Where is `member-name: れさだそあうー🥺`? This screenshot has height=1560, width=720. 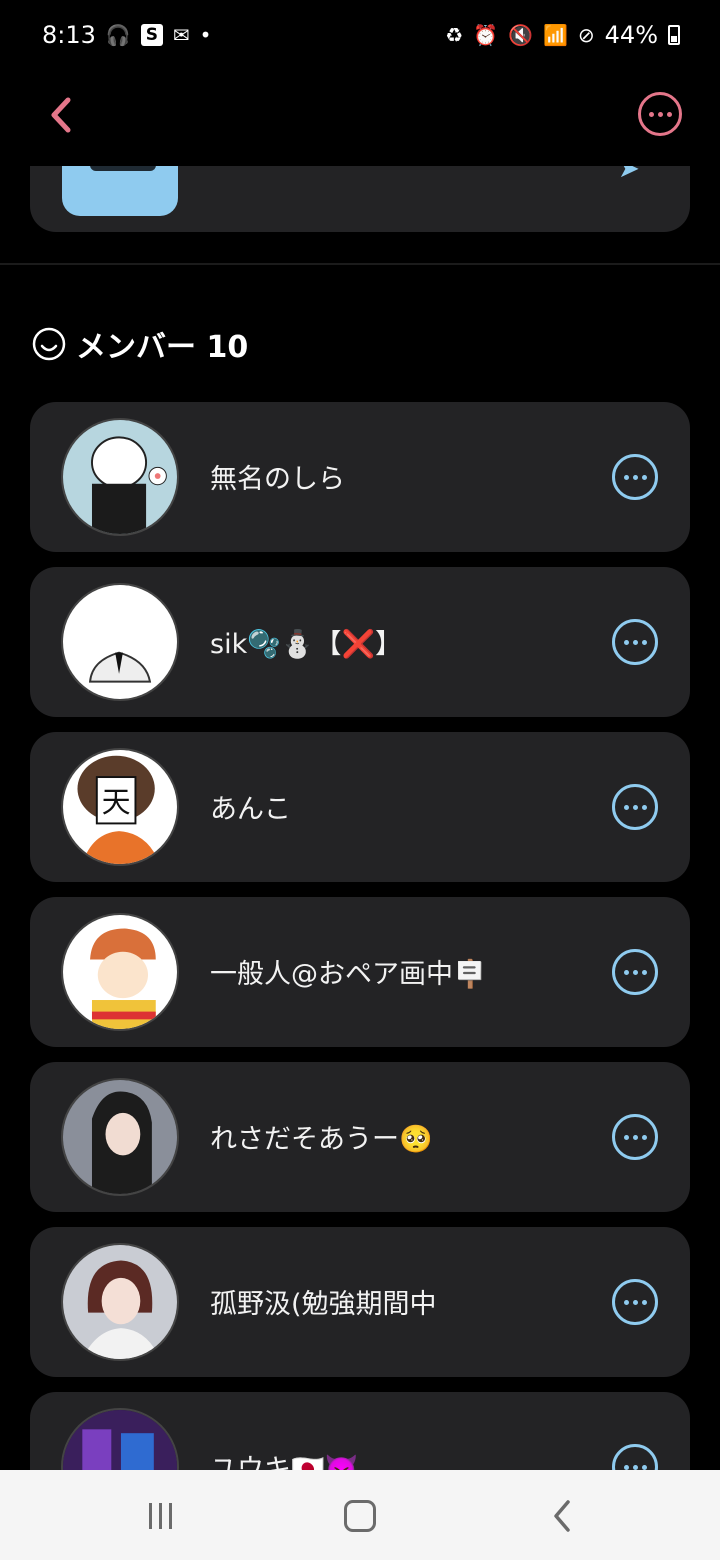 member-name: れさだそあうー🥺 is located at coordinates (321, 1139).